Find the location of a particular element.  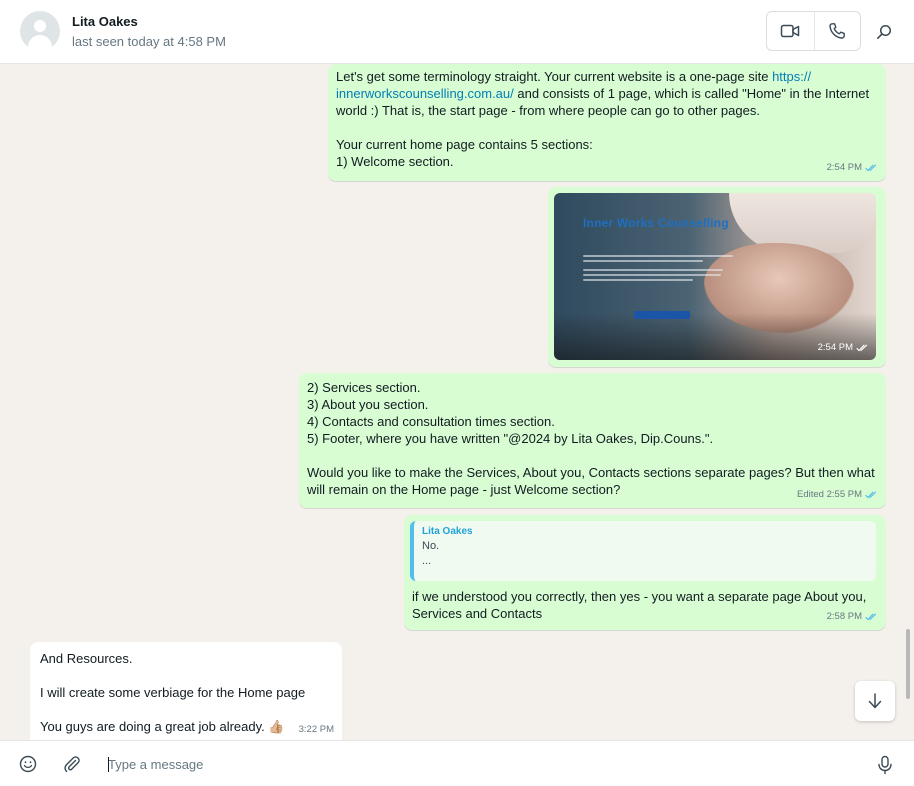

message-time: 3:22 PM is located at coordinates (316, 729).